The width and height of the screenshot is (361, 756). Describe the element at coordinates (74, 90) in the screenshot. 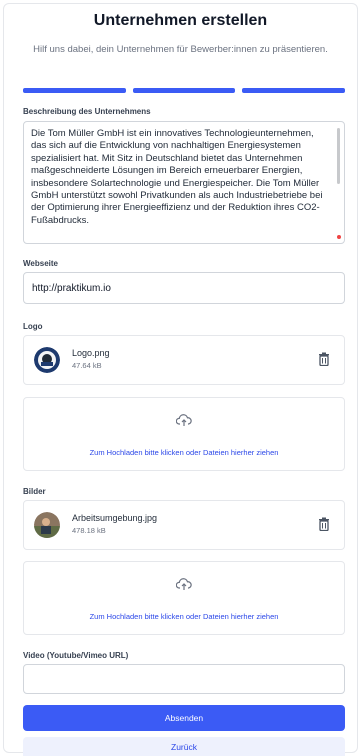

I see `step-1-bar` at that location.